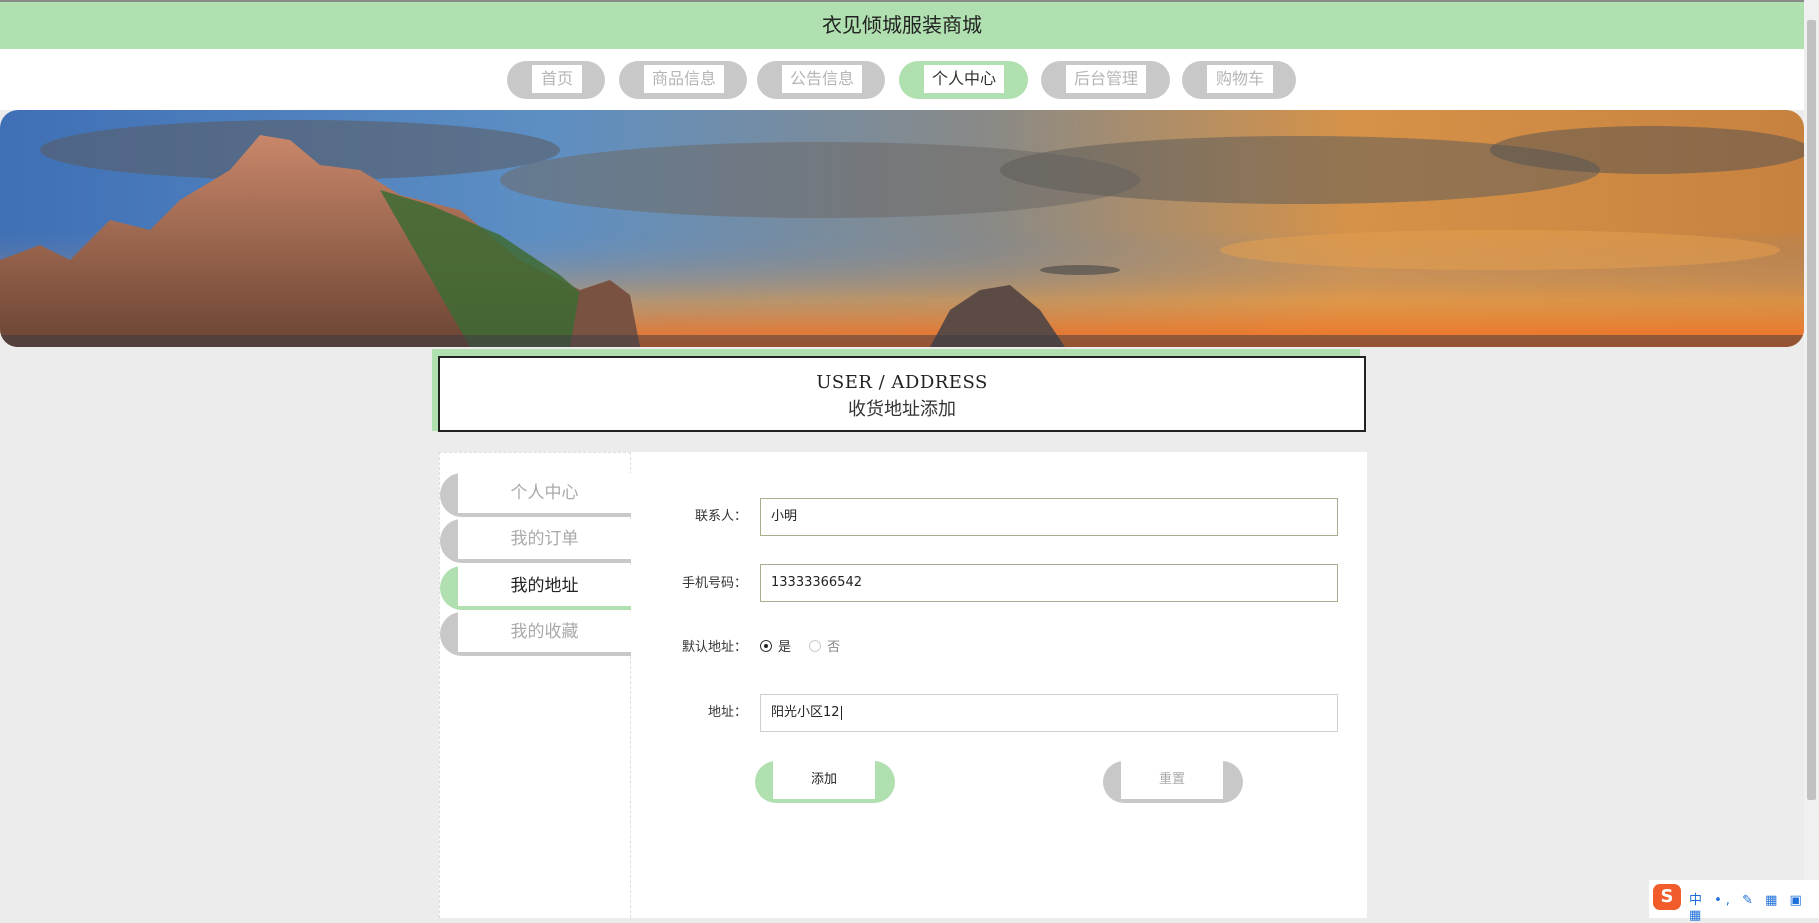  What do you see at coordinates (544, 493) in the screenshot?
I see `sidebar-item-label: 个人中心` at bounding box center [544, 493].